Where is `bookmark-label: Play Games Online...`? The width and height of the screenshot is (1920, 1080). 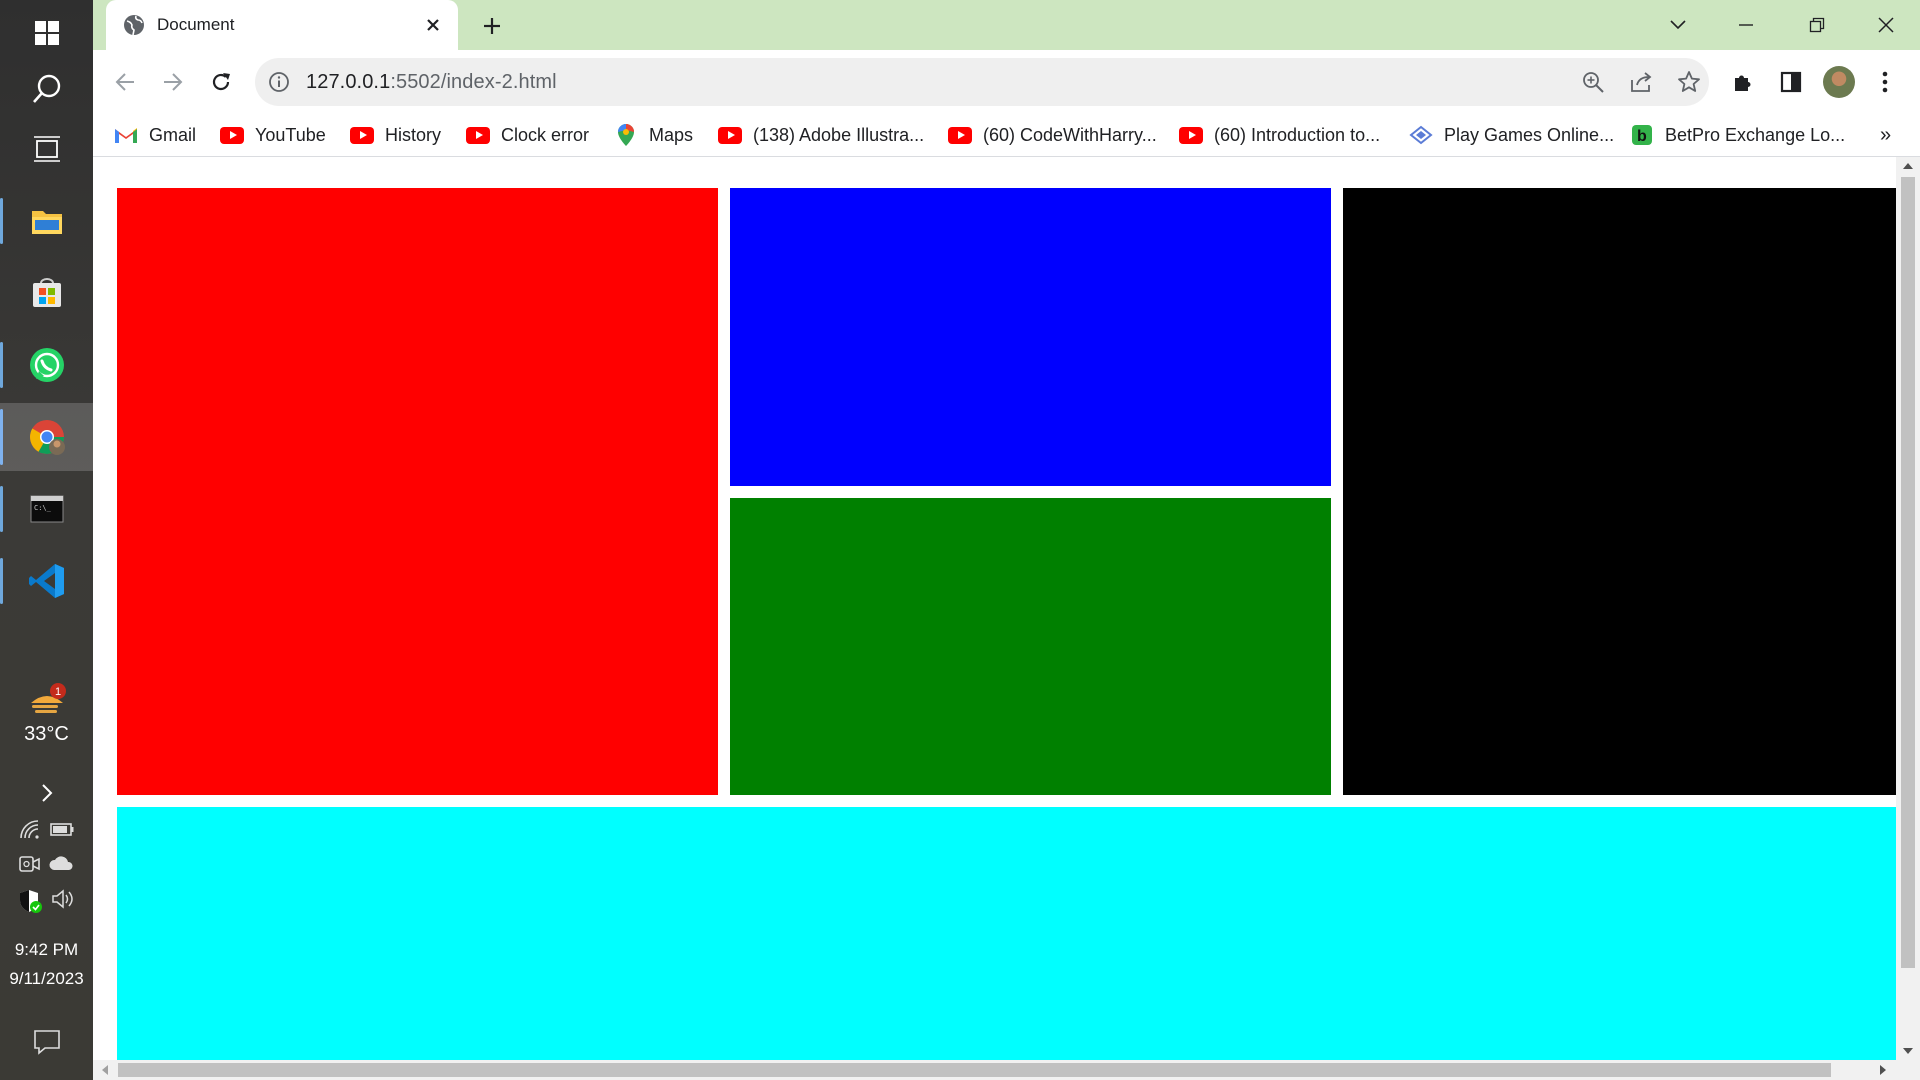 bookmark-label: Play Games Online... is located at coordinates (1529, 134).